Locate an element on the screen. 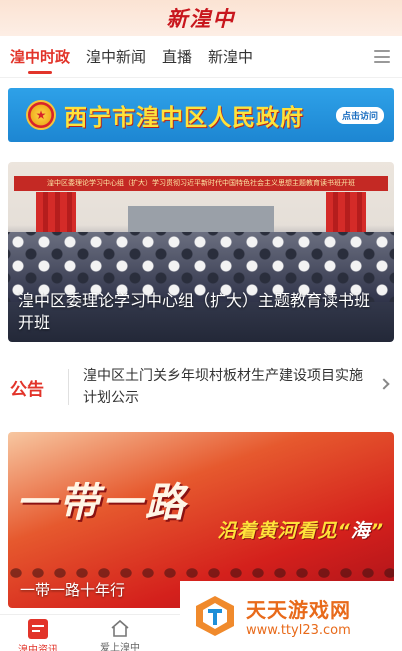  news-icon is located at coordinates (38, 629).